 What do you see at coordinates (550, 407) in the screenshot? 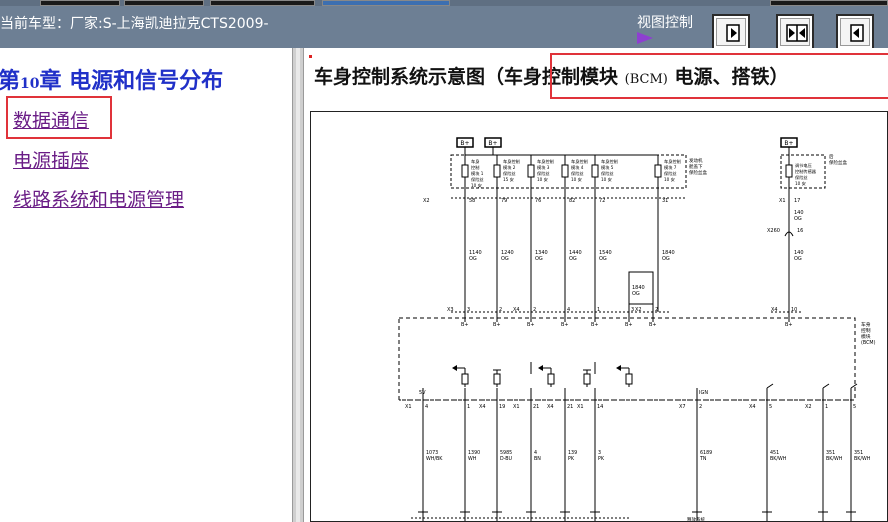
I see `bottom-connector-label: X4` at bounding box center [550, 407].